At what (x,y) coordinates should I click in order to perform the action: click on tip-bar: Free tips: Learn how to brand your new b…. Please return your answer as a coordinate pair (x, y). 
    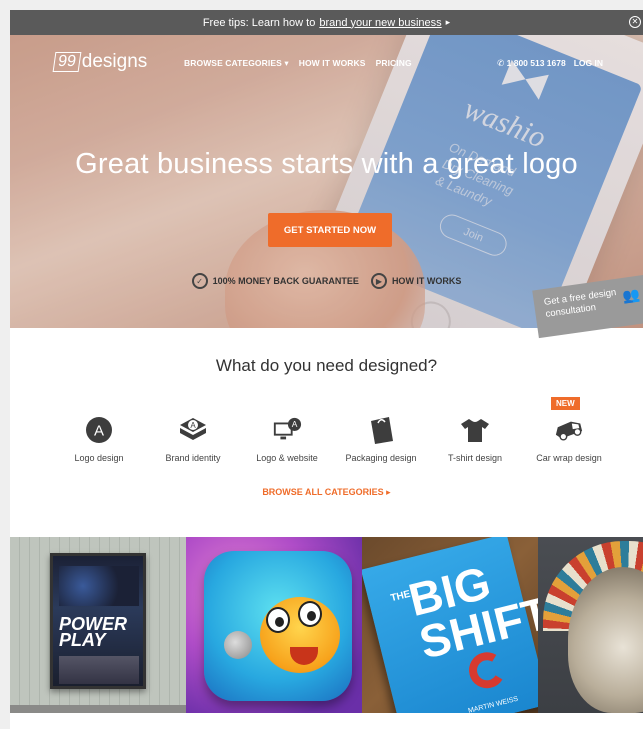
    Looking at the image, I should click on (326, 22).